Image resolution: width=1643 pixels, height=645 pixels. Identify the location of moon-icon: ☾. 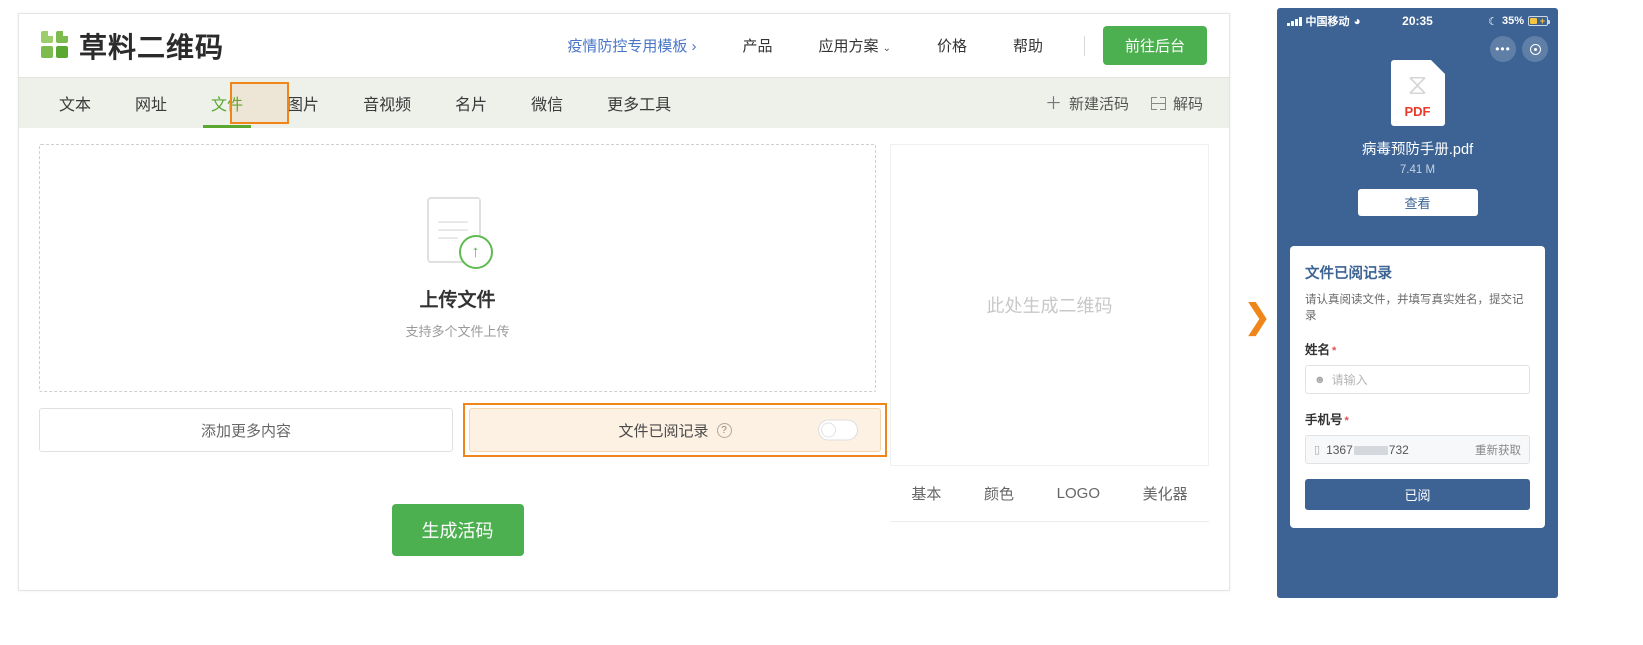
(1493, 21).